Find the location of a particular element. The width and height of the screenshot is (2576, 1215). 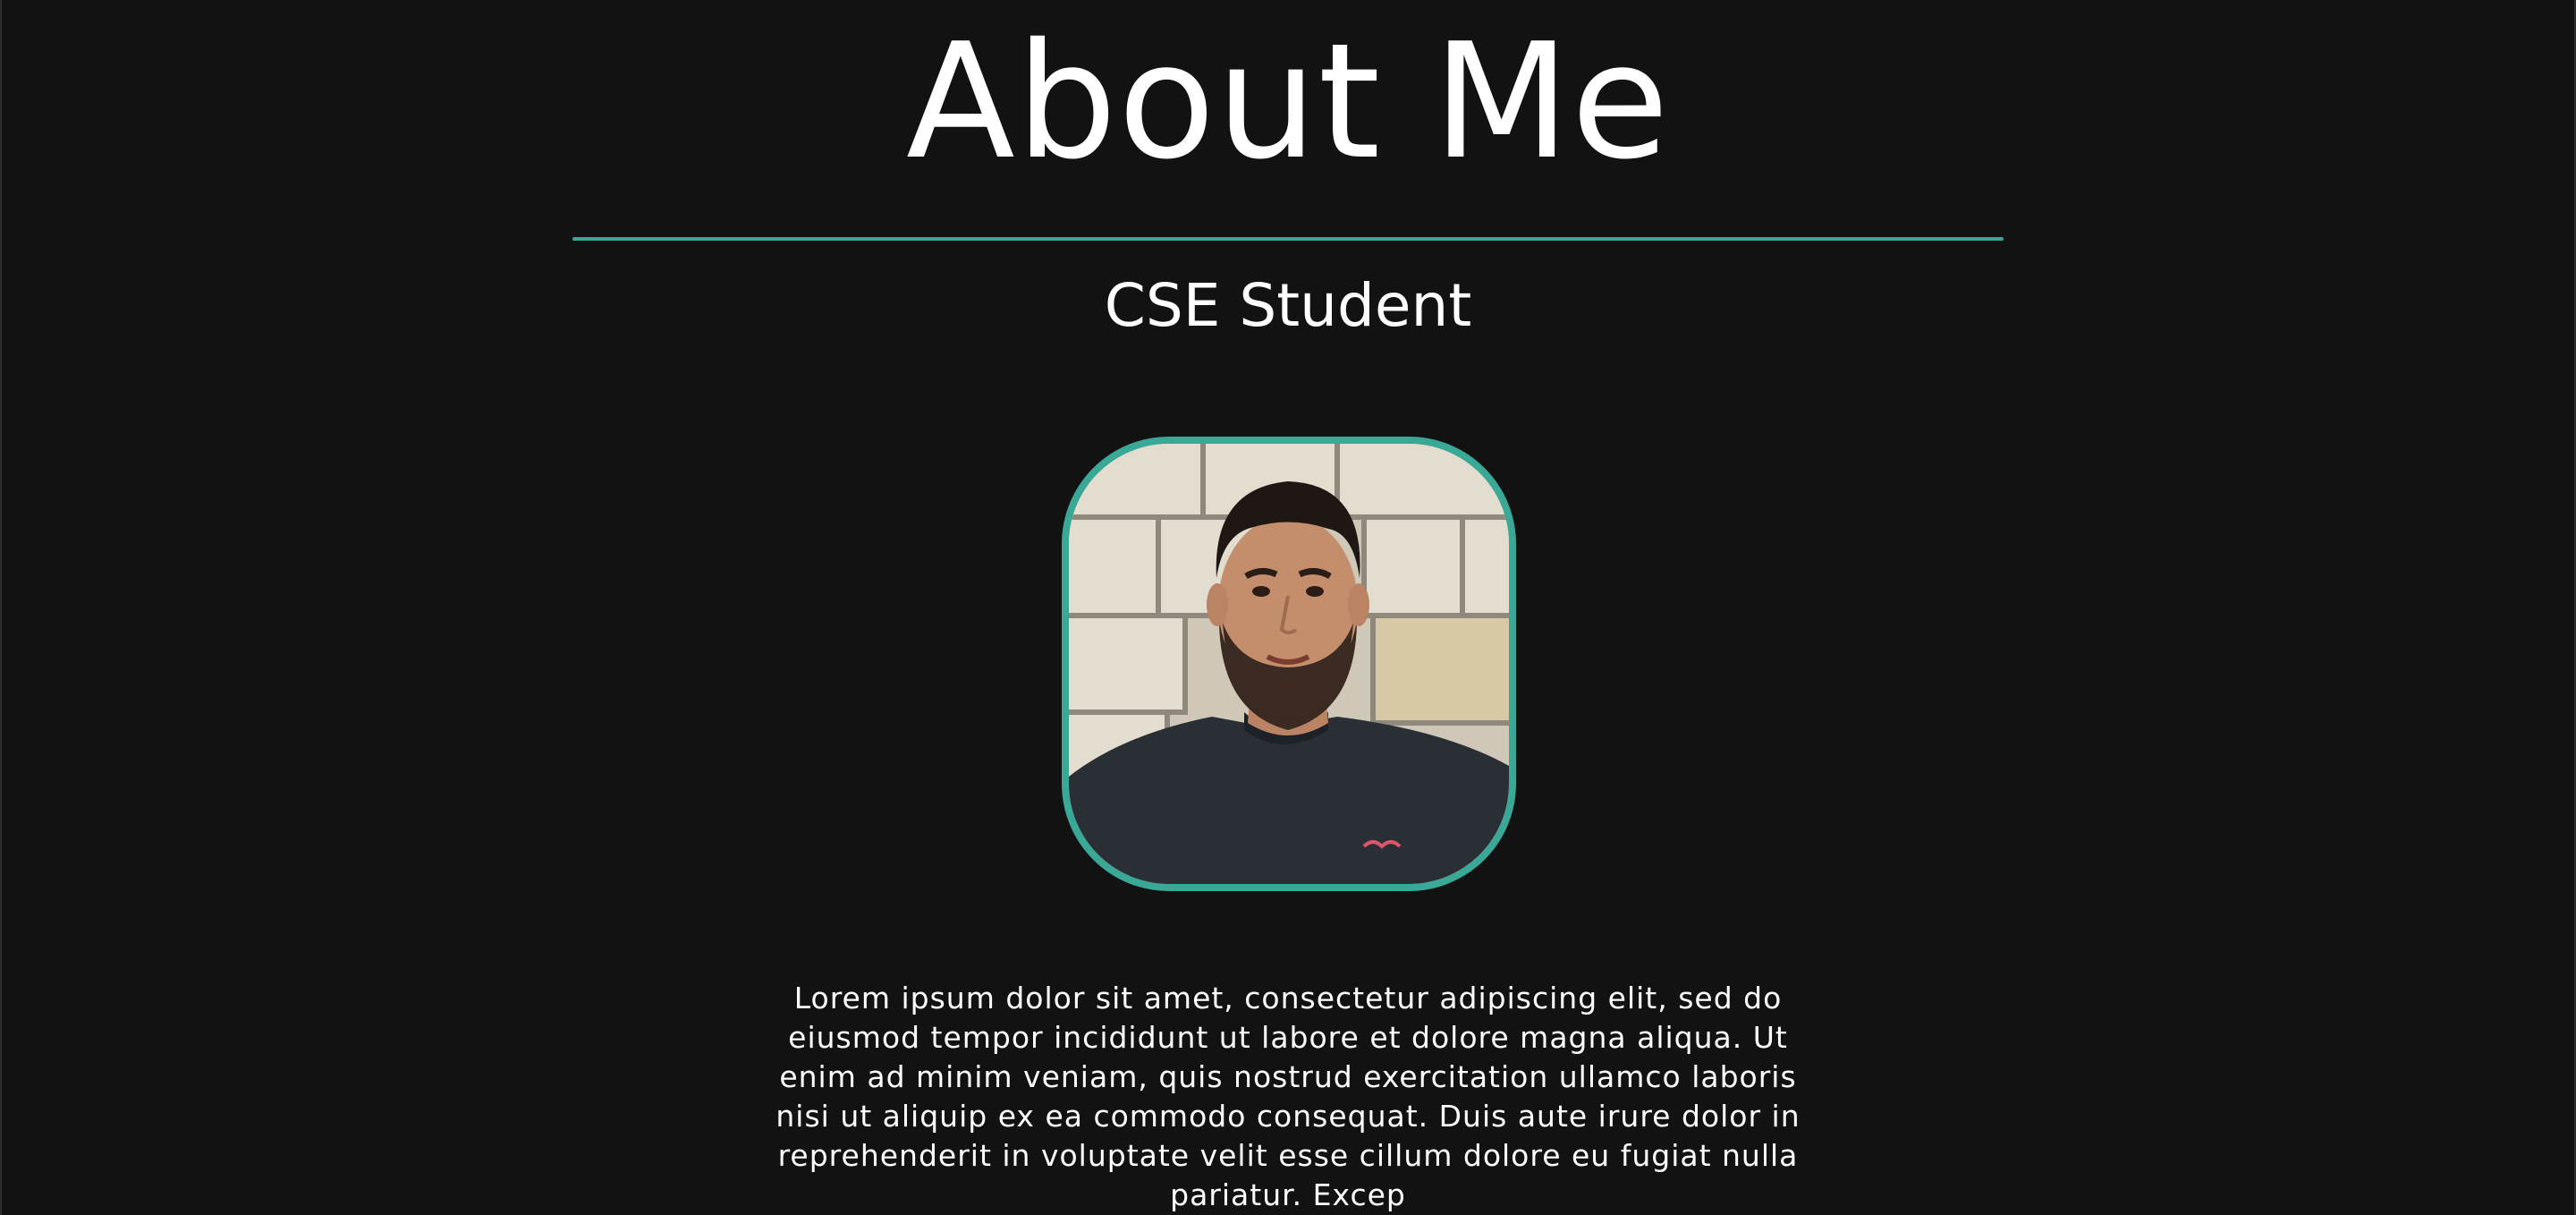

profile-photo is located at coordinates (1289, 664).